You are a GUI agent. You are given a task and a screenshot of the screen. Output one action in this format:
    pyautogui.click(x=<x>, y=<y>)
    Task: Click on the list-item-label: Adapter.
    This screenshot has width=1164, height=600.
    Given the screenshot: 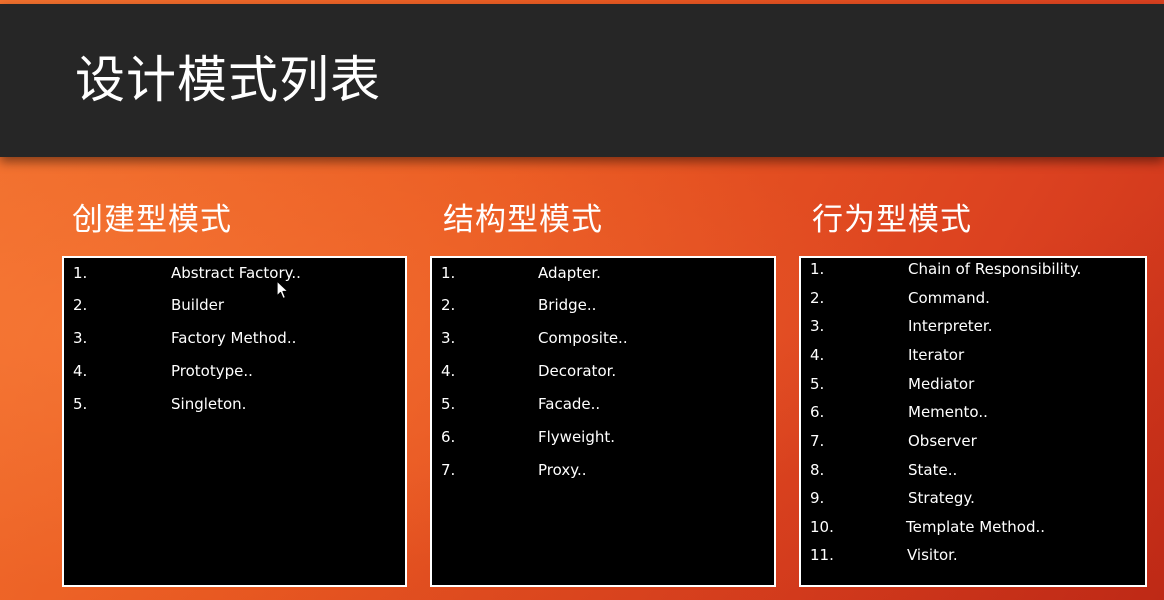 What is the action you would take?
    pyautogui.click(x=569, y=273)
    